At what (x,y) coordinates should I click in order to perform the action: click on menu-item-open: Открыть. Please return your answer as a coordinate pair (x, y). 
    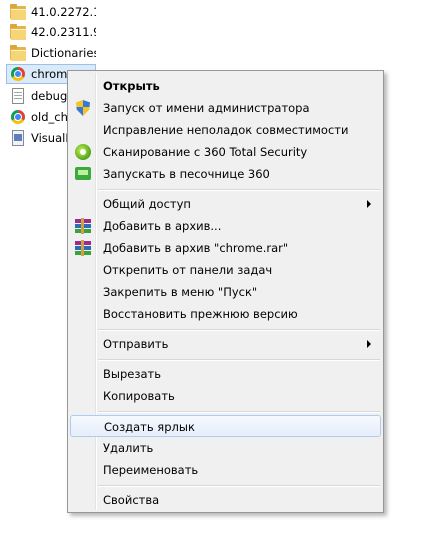
    Looking at the image, I should click on (225, 86).